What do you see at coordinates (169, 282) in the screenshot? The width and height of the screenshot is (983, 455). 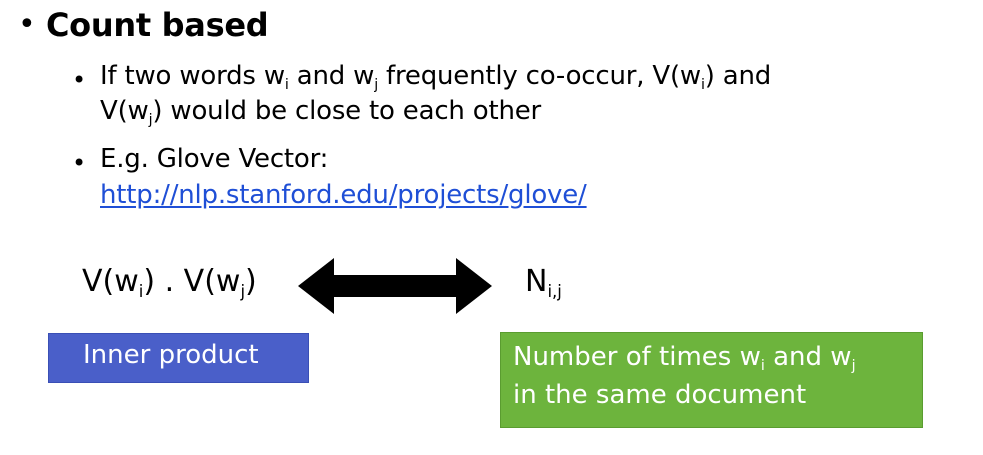 I see `formula-inner-product: V(wi) . V(wj)` at bounding box center [169, 282].